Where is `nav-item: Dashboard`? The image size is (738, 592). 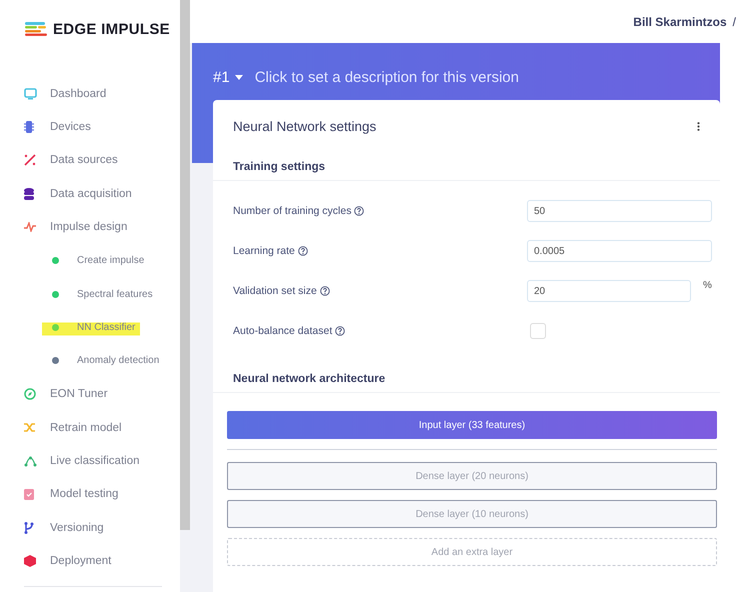 nav-item: Dashboard is located at coordinates (90, 93).